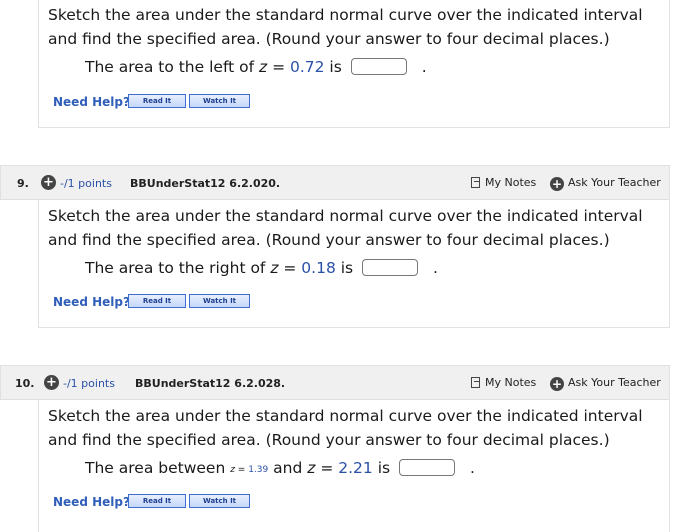  I want to click on answer-prefix: The area to the right of, so click(178, 268).